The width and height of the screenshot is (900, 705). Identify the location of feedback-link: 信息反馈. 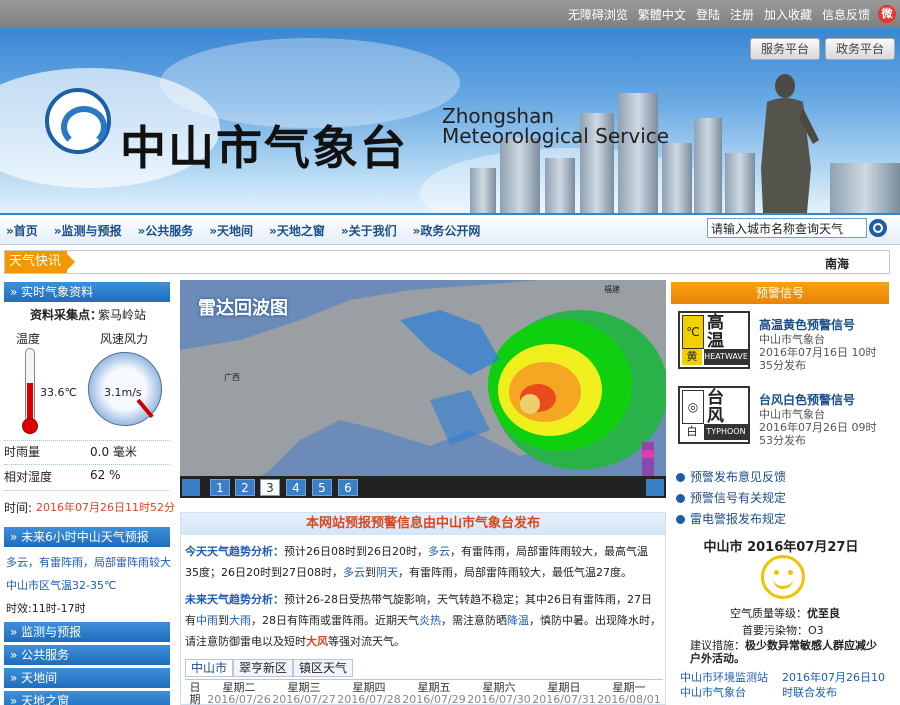
(846, 14).